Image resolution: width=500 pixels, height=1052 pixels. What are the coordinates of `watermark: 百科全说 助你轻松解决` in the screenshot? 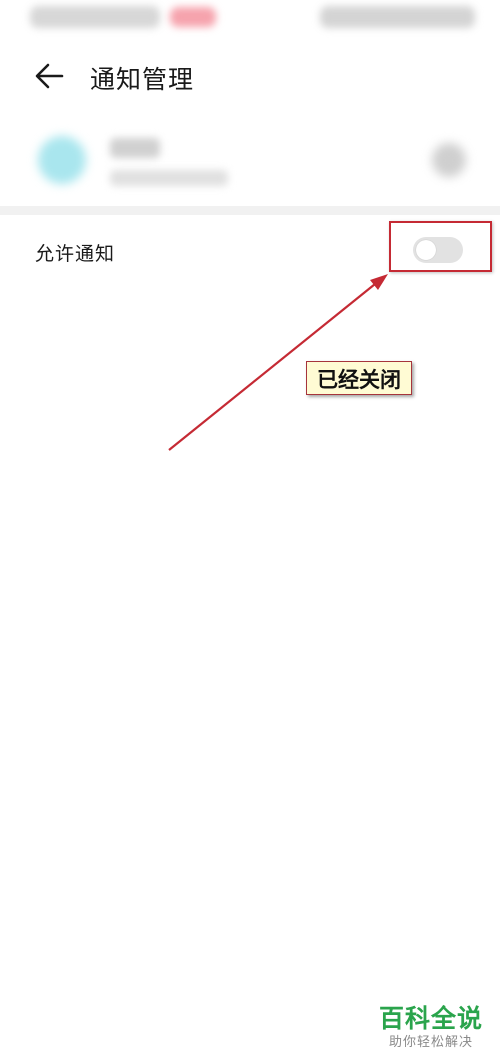 It's located at (431, 1028).